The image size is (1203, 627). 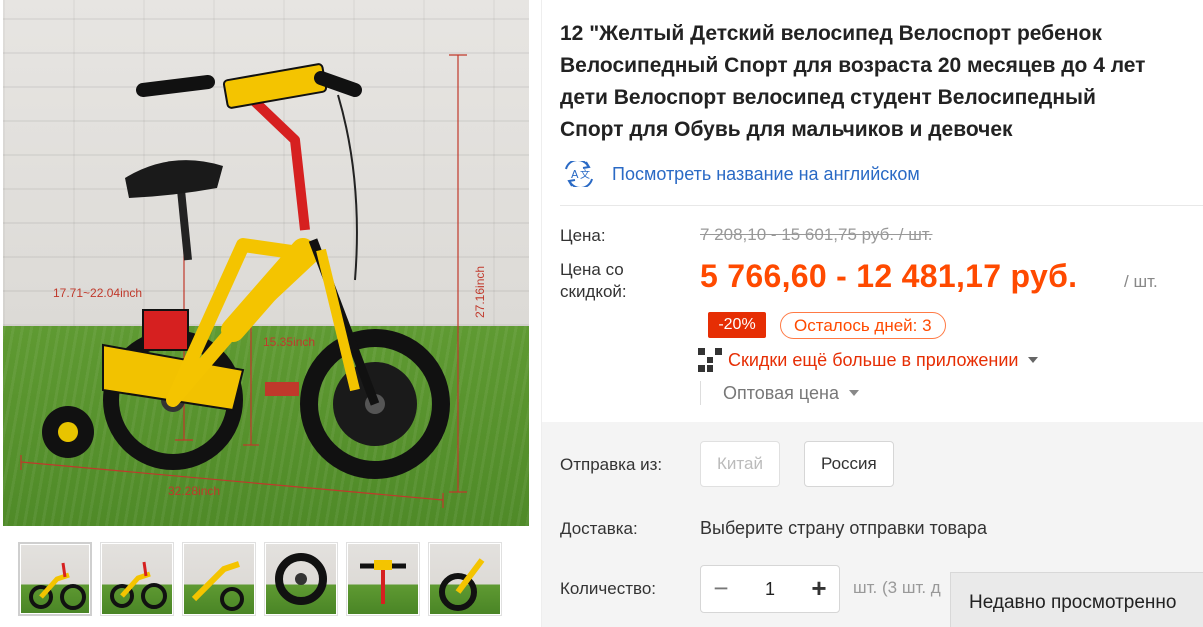 I want to click on quantity-input: 1, so click(x=770, y=589).